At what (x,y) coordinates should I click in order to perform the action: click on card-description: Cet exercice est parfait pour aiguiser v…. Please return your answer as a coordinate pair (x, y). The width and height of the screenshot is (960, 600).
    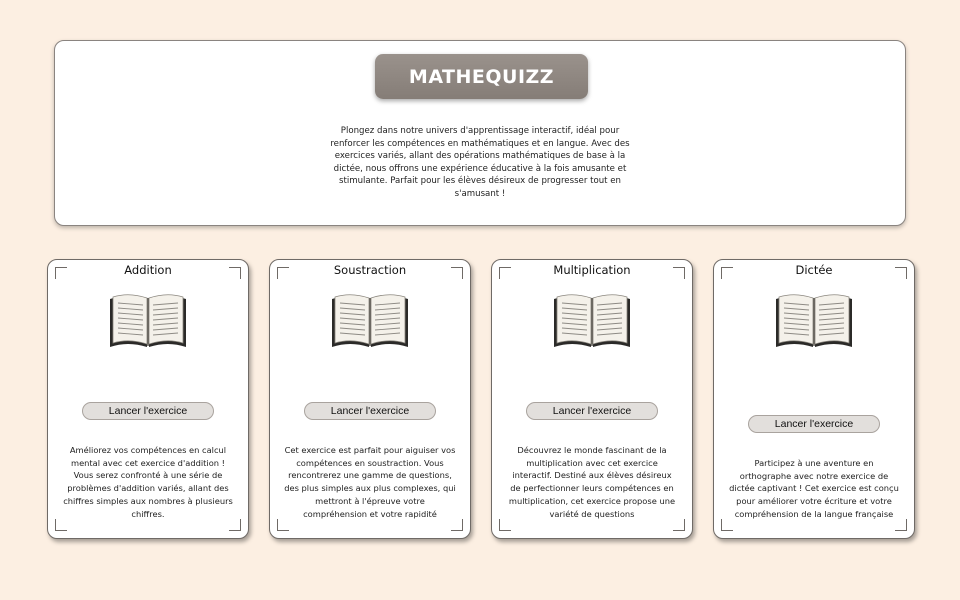
    Looking at the image, I should click on (370, 482).